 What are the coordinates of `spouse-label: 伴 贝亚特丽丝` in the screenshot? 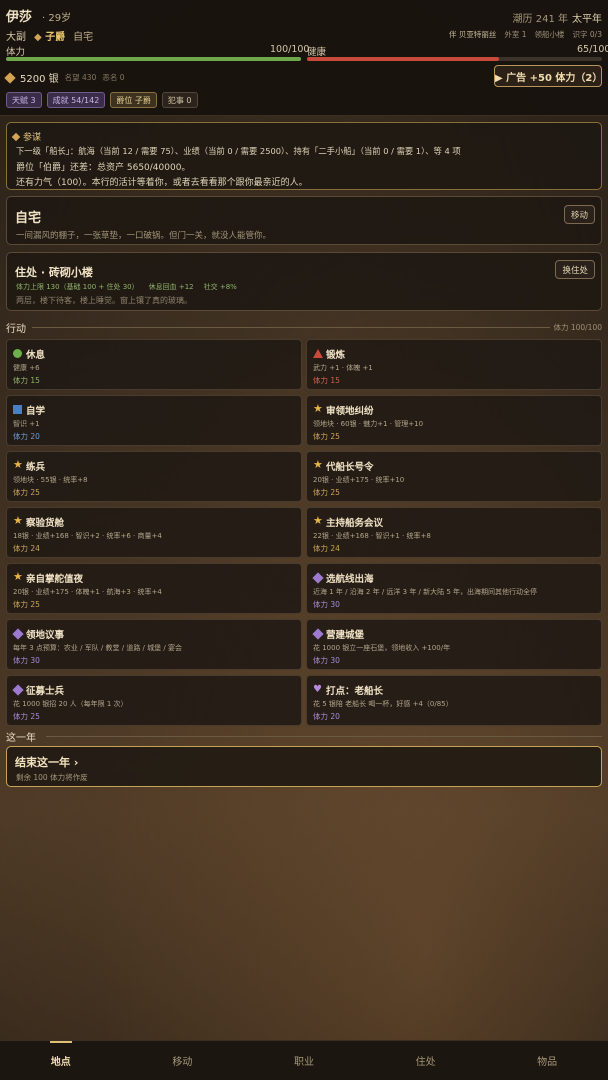 It's located at (472, 34).